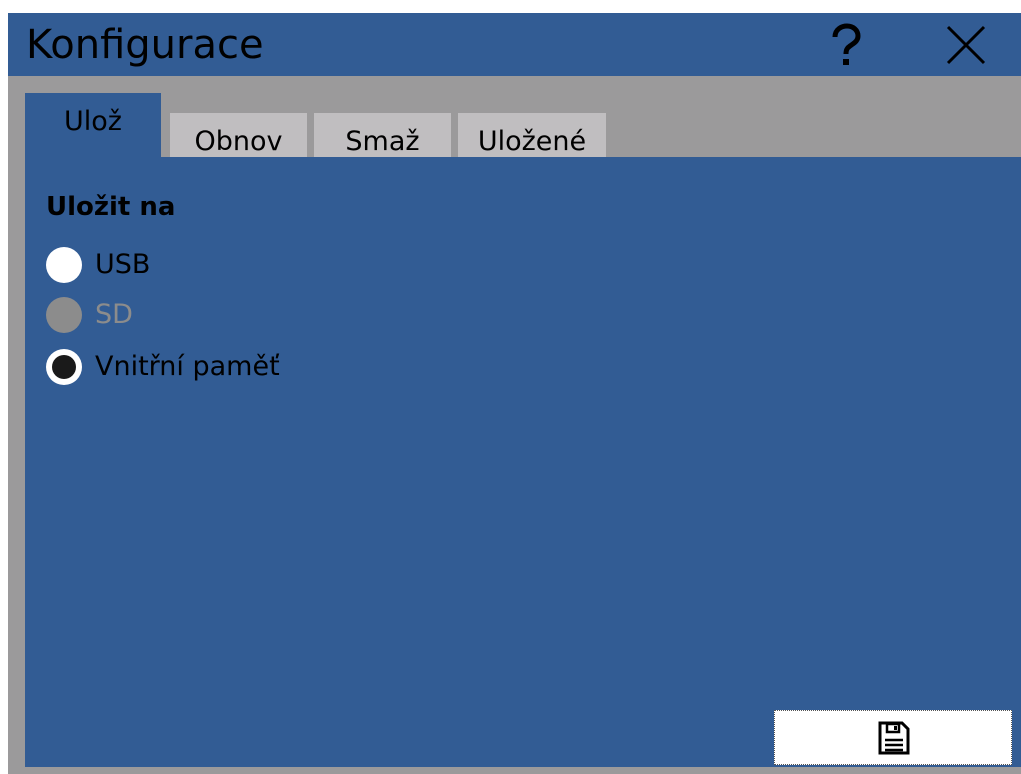  I want to click on floppy-disk-icon, so click(894, 738).